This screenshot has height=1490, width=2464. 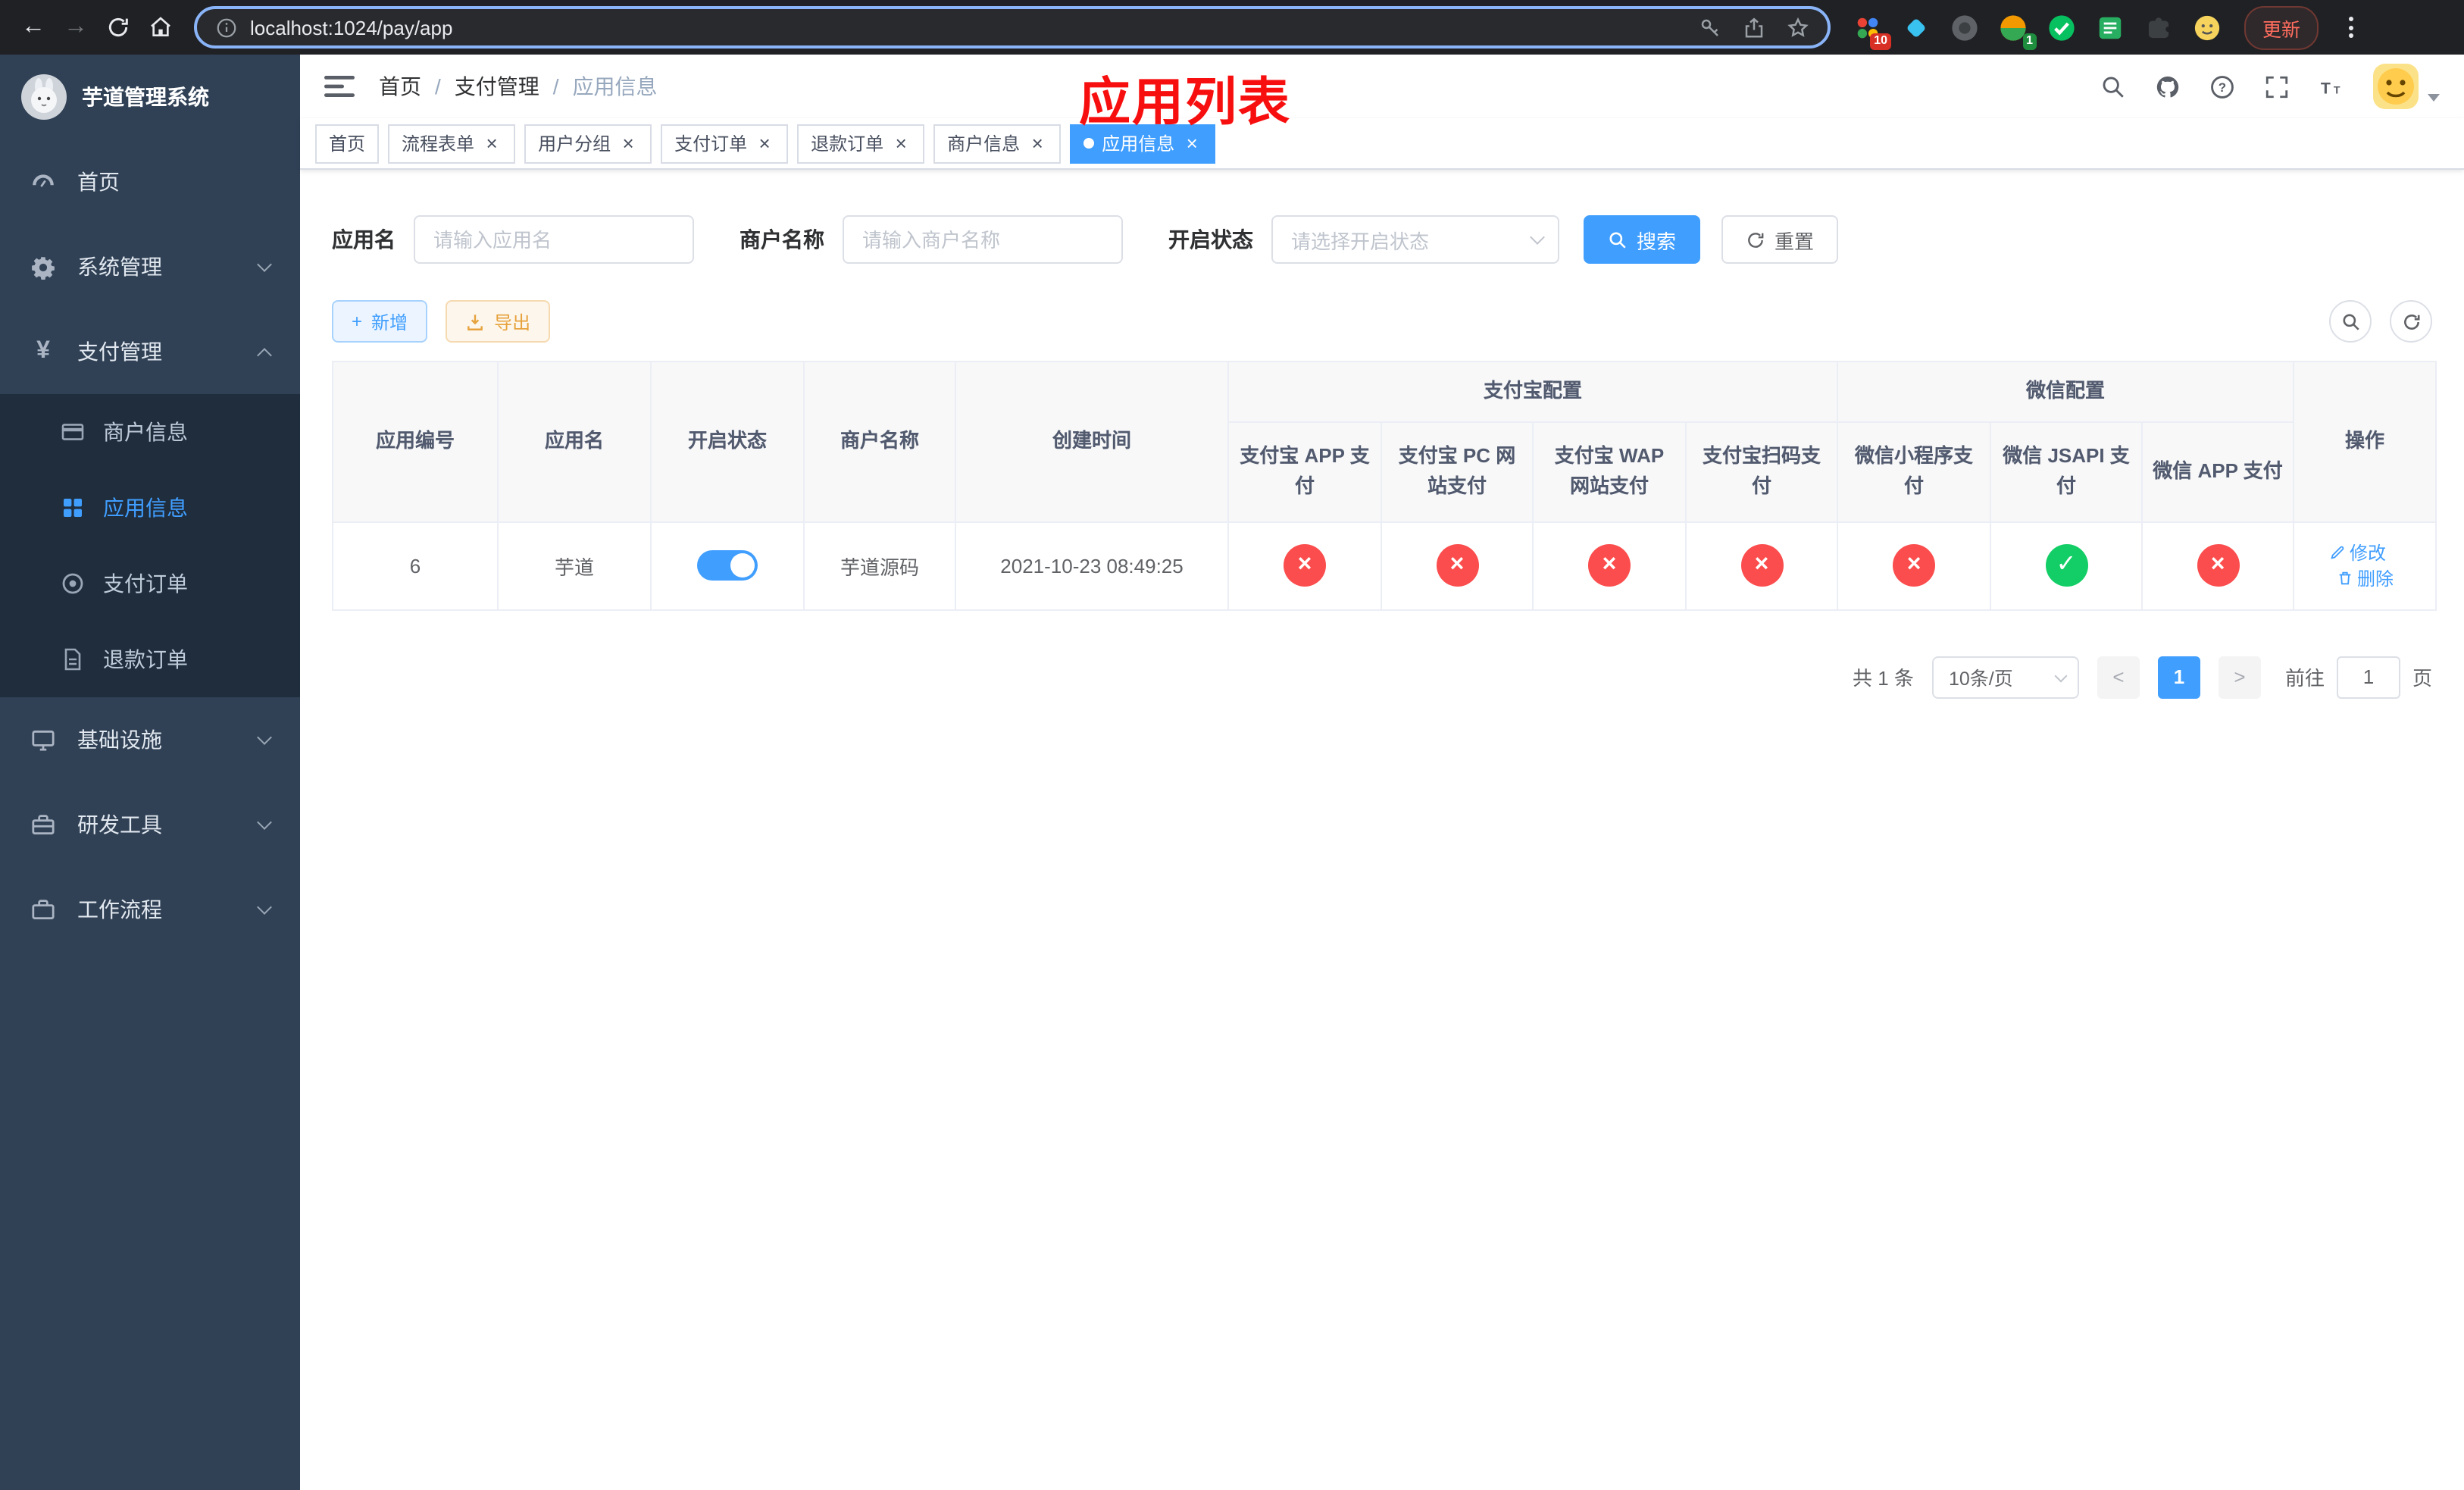 I want to click on bookmark-star-icon, so click(x=1798, y=28).